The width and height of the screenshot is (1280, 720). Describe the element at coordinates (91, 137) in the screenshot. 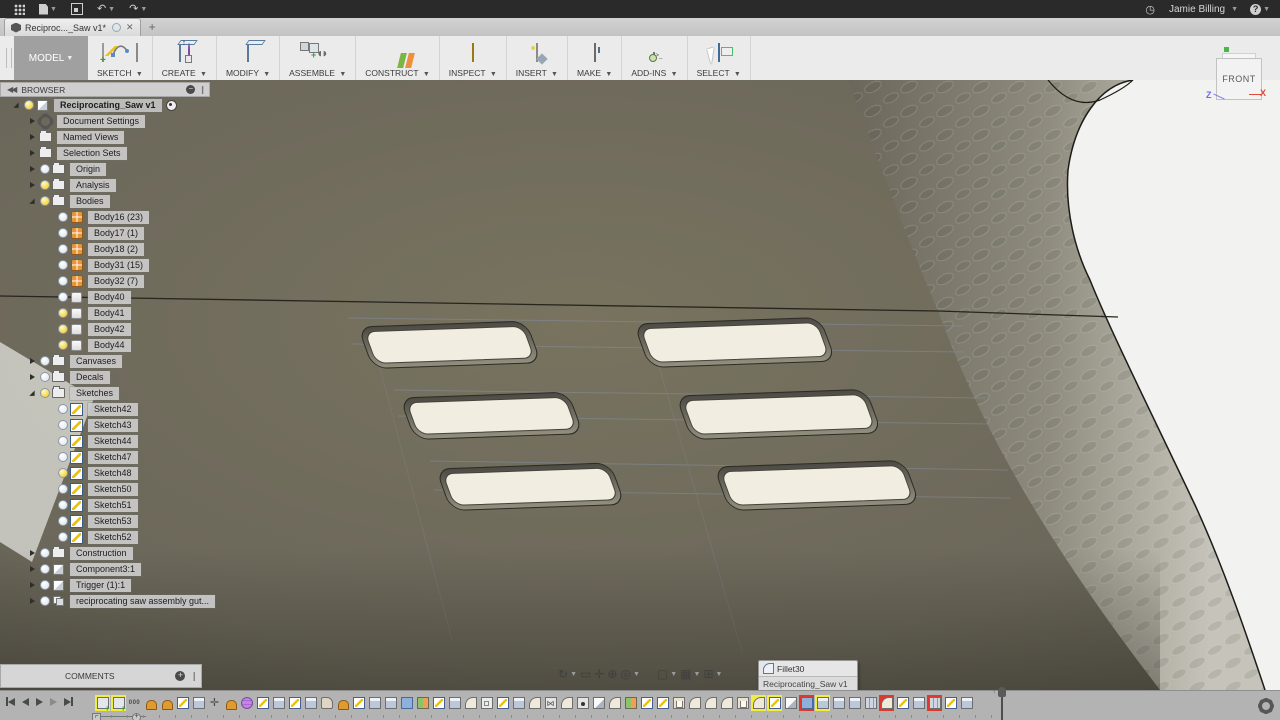

I see `browser-item-label: Named Views` at that location.